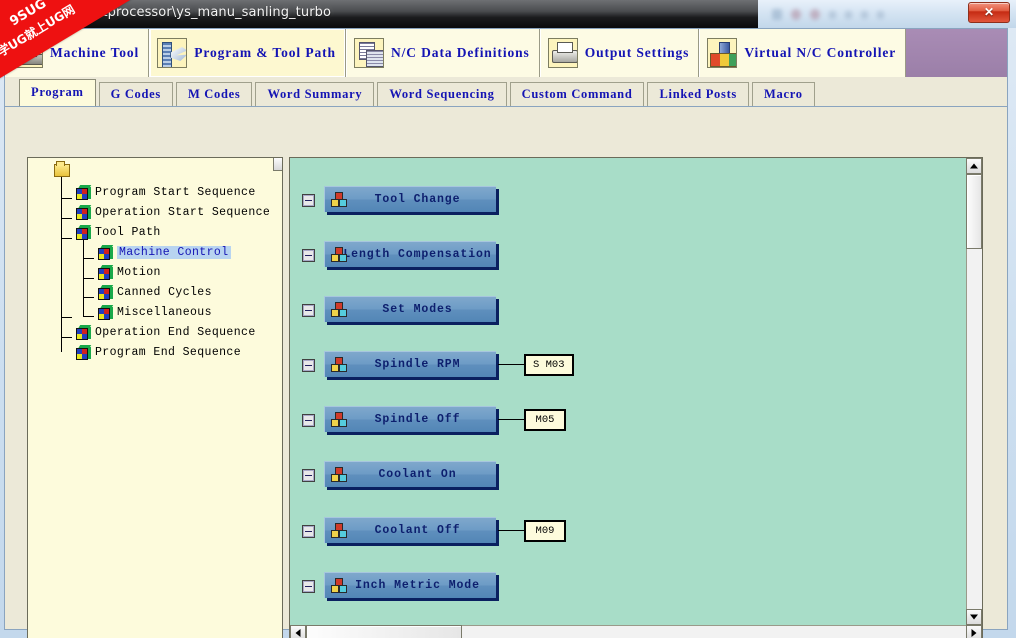 This screenshot has width=1016, height=638. Describe the element at coordinates (637, 52) in the screenshot. I see `toolbar-item-label: Output Settings` at that location.